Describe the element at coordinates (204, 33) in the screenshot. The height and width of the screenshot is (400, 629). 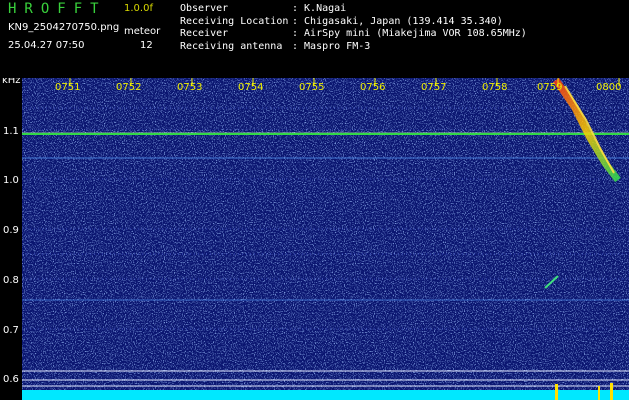
I see `meta-key: Receiver` at that location.